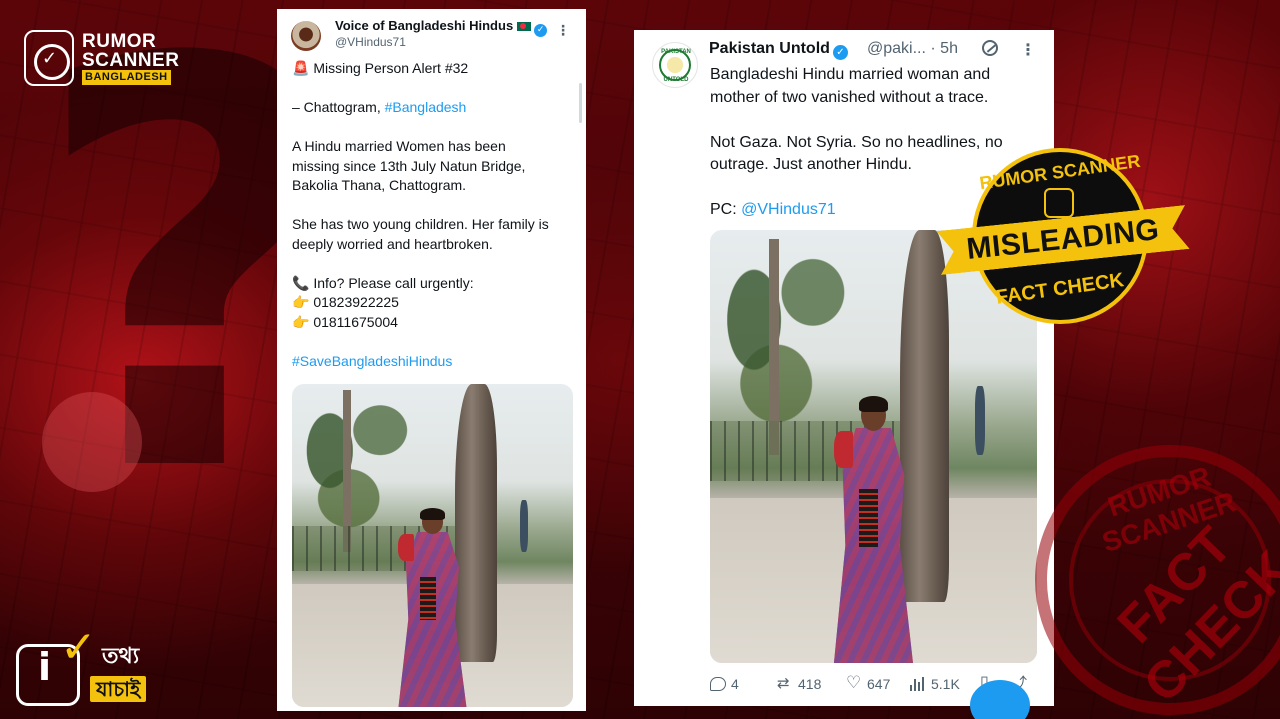  What do you see at coordinates (918, 684) in the screenshot?
I see `views-icon` at bounding box center [918, 684].